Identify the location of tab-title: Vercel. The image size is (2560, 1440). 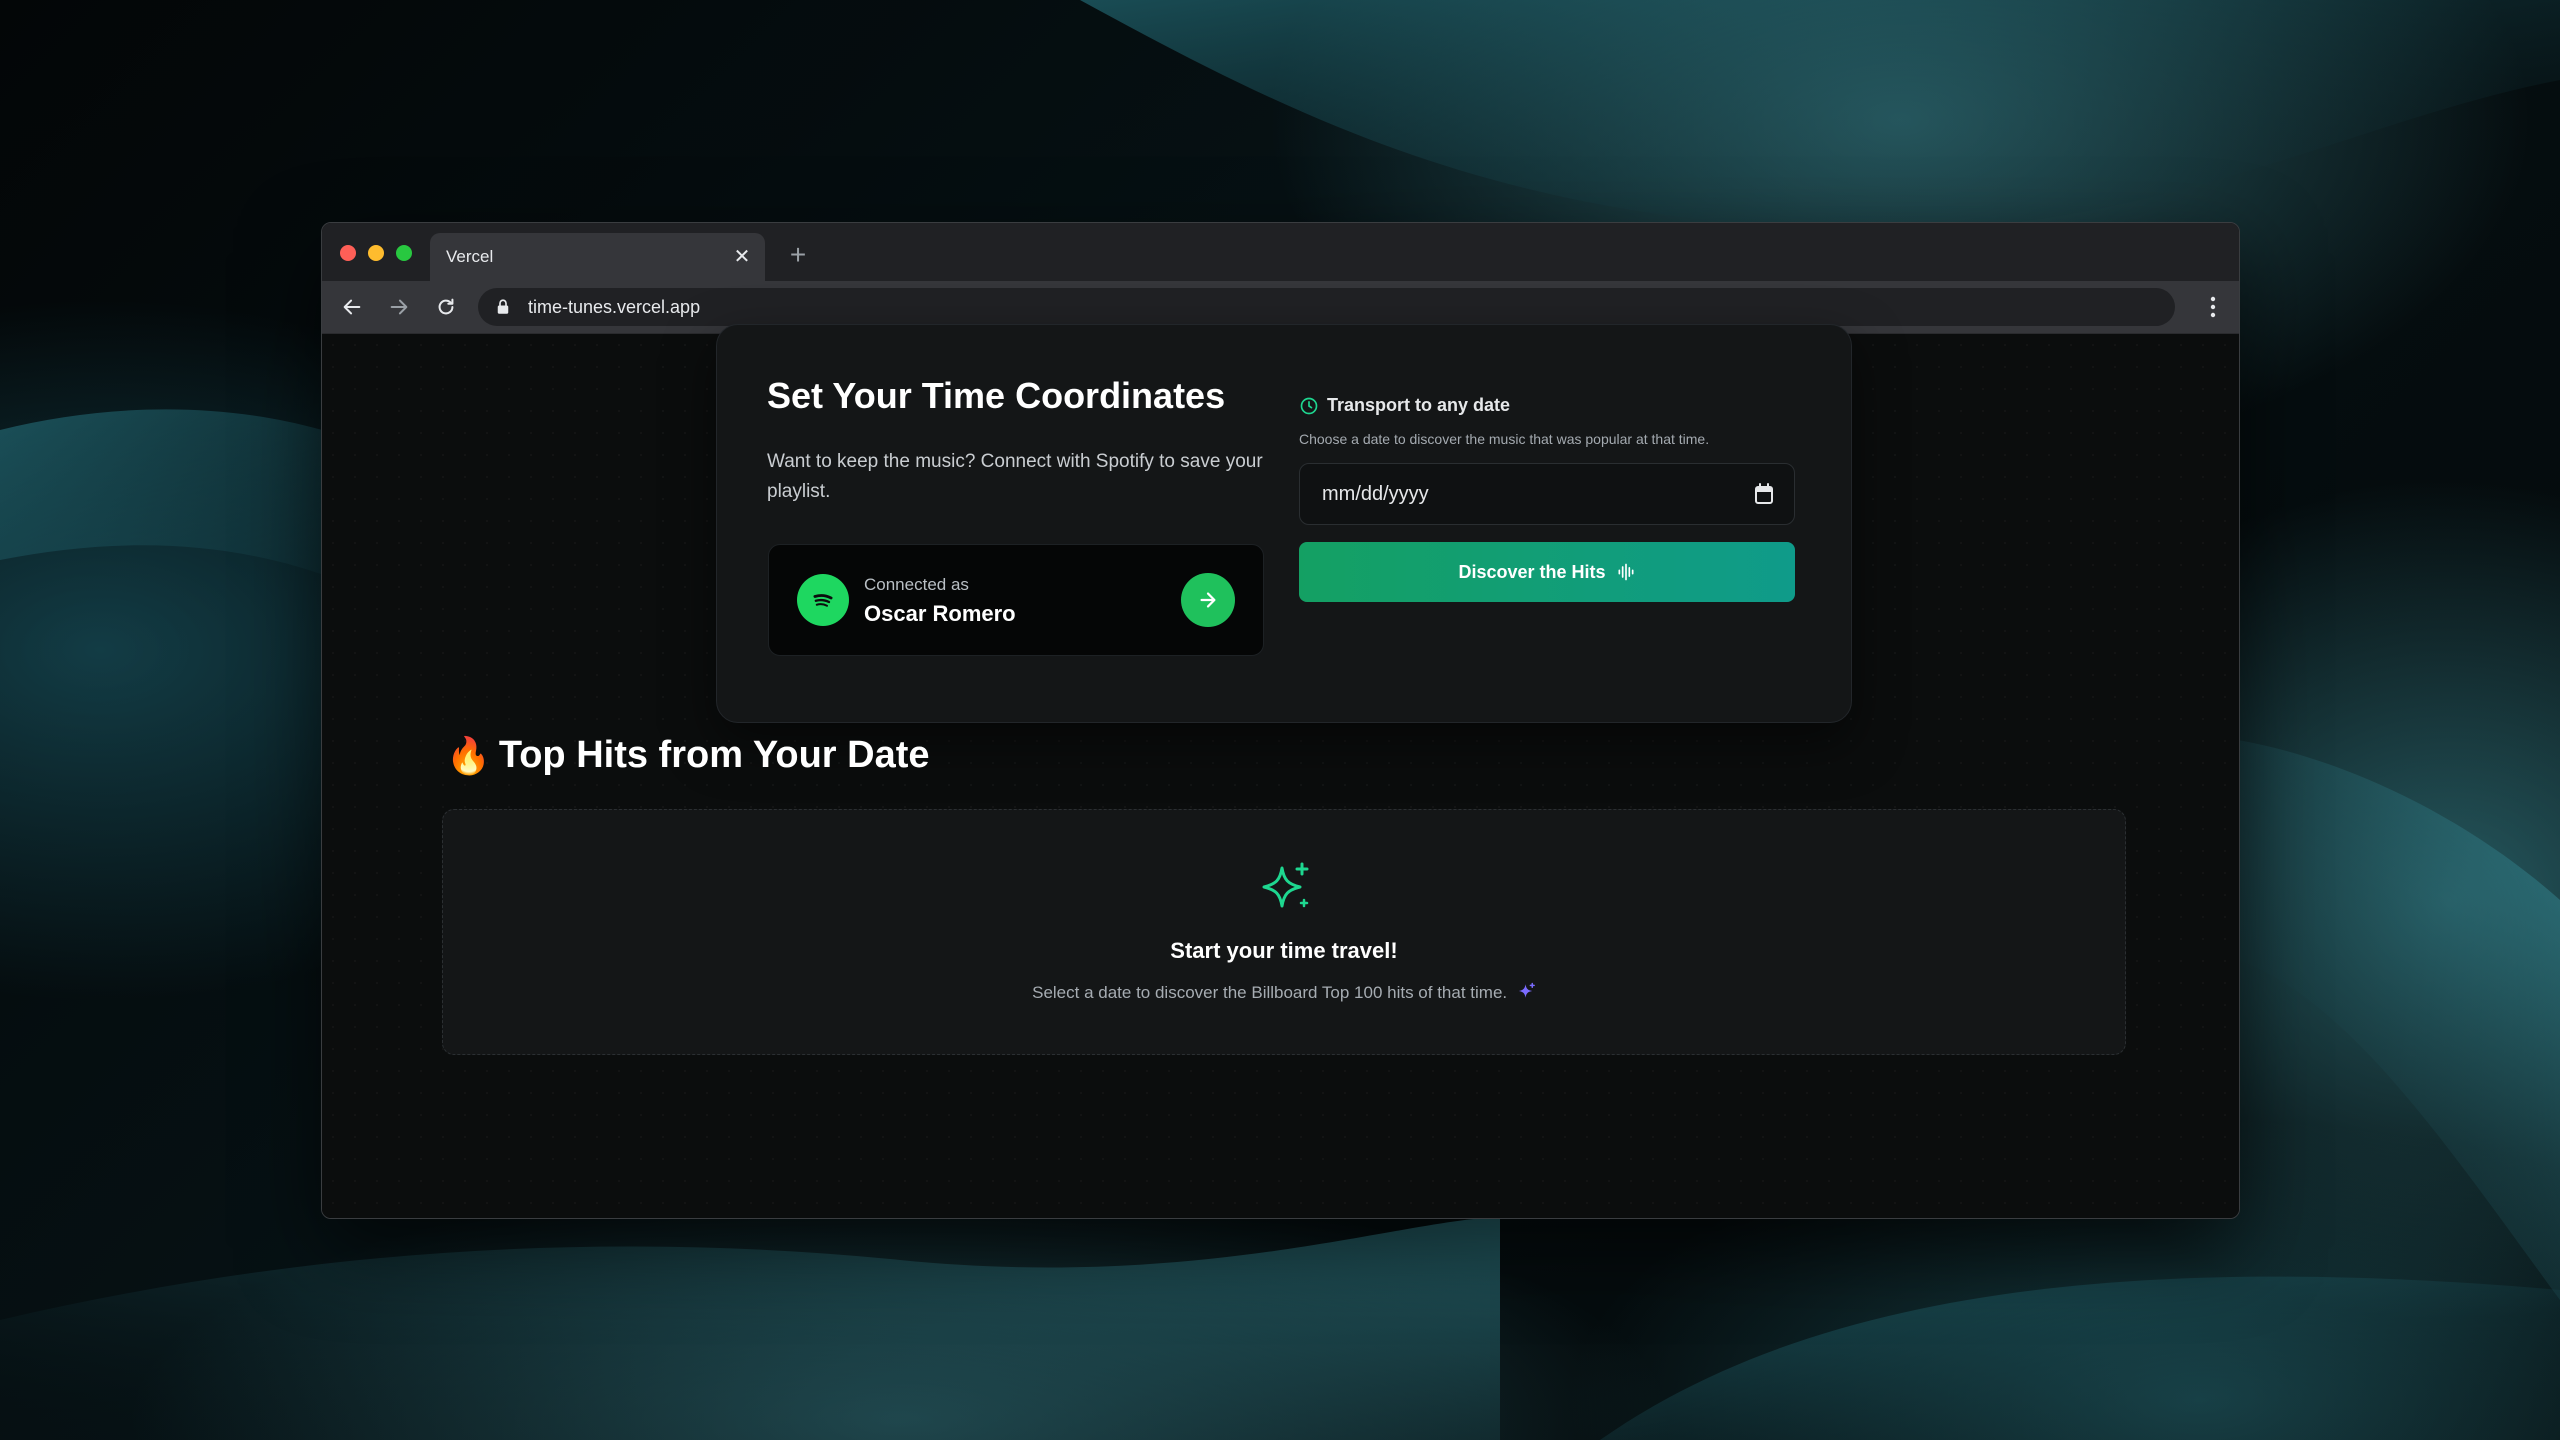
(470, 256).